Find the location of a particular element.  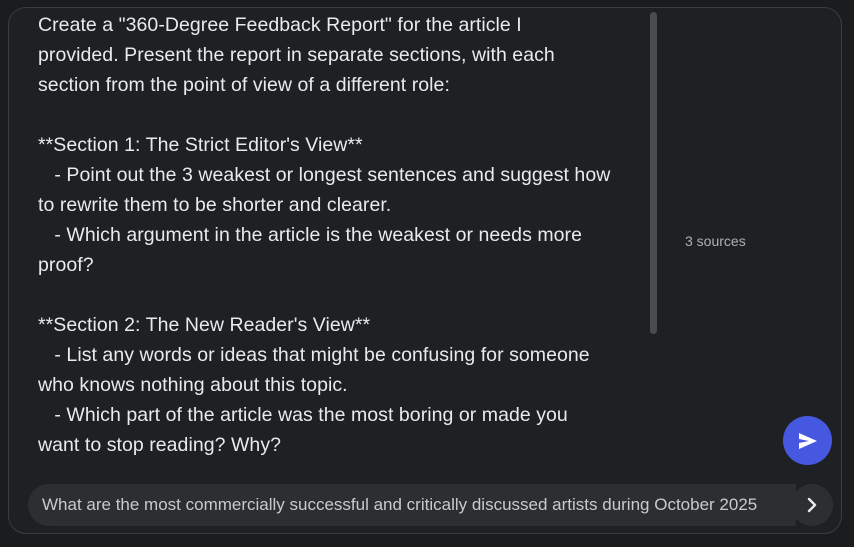

sources-count: 3 sources is located at coordinates (715, 241).